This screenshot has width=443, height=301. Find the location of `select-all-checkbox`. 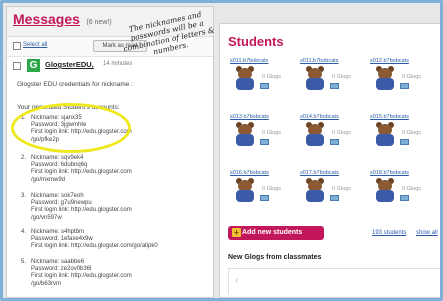

select-all-checkbox is located at coordinates (17, 46).